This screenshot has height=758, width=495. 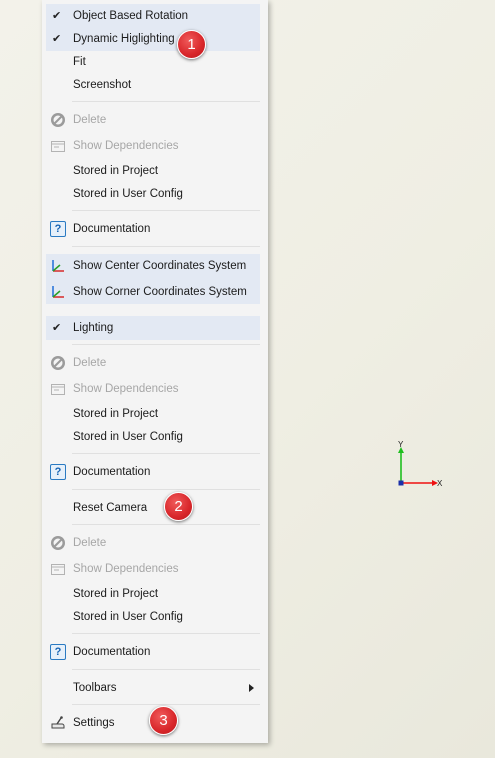 I want to click on menu-item-screenshot: Screenshot, so click(x=153, y=85).